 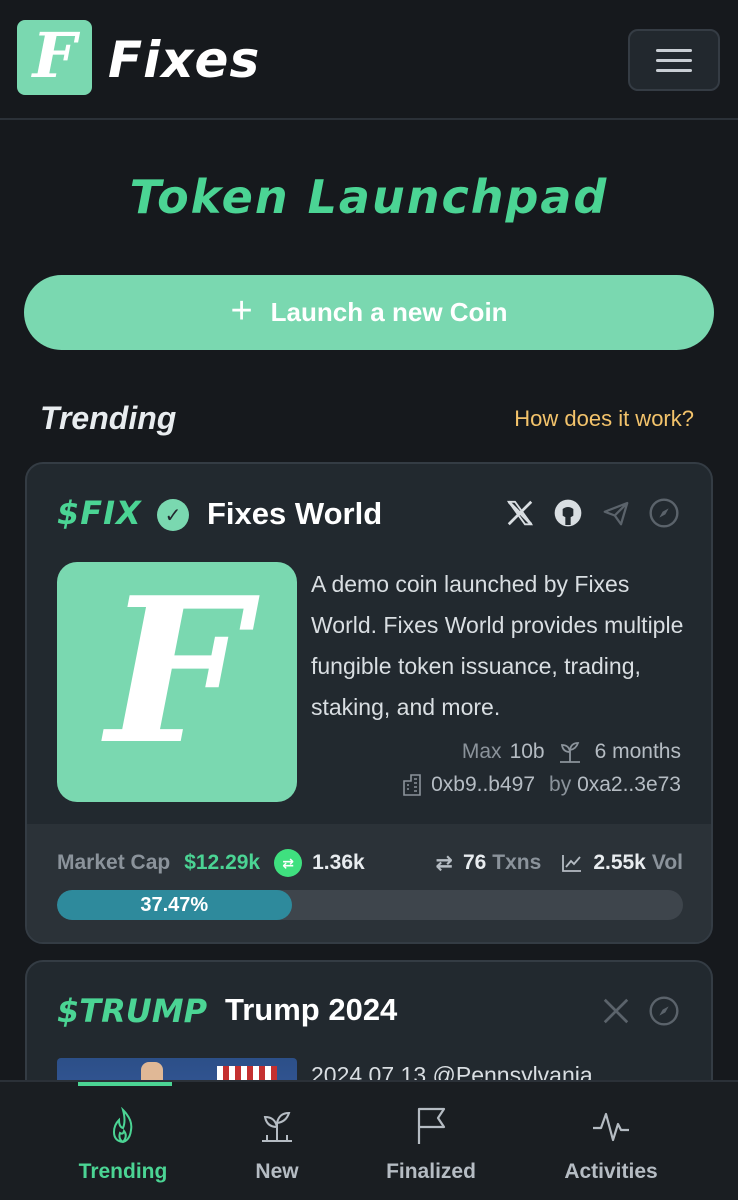 What do you see at coordinates (338, 862) in the screenshot?
I see `flow-value: 1.36k` at bounding box center [338, 862].